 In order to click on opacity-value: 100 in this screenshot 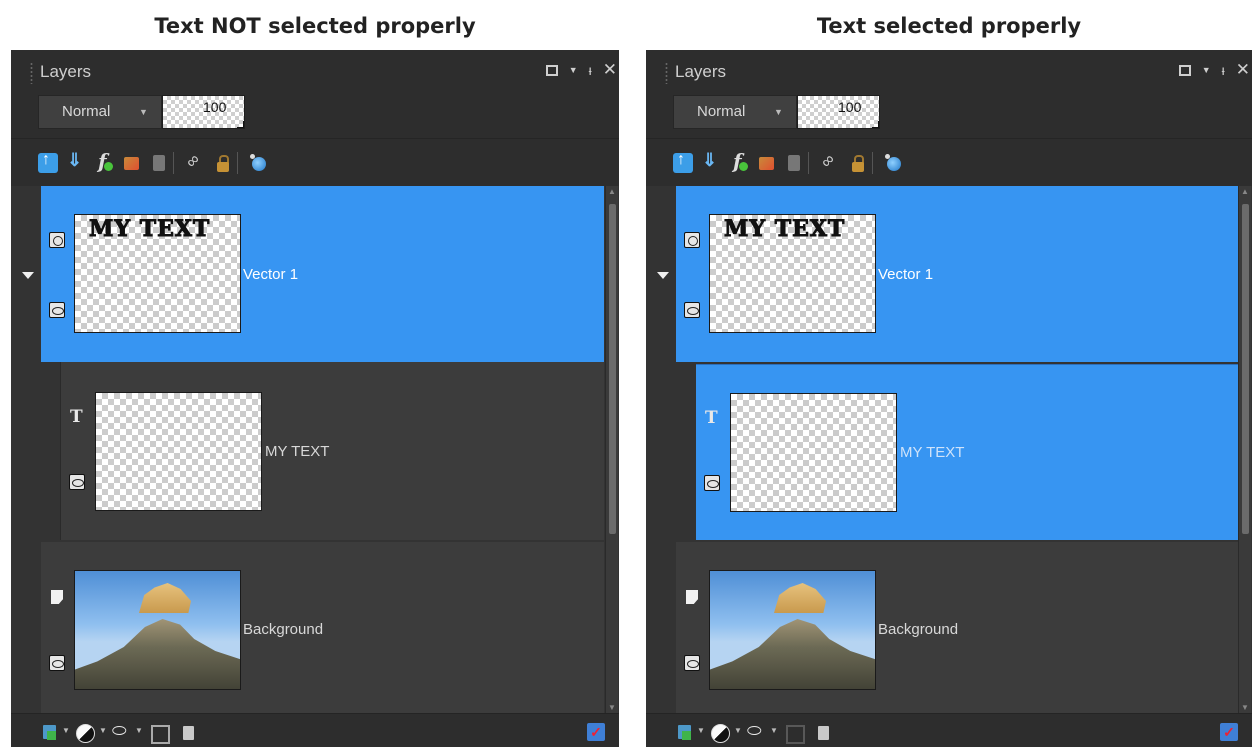, I will do `click(850, 107)`.